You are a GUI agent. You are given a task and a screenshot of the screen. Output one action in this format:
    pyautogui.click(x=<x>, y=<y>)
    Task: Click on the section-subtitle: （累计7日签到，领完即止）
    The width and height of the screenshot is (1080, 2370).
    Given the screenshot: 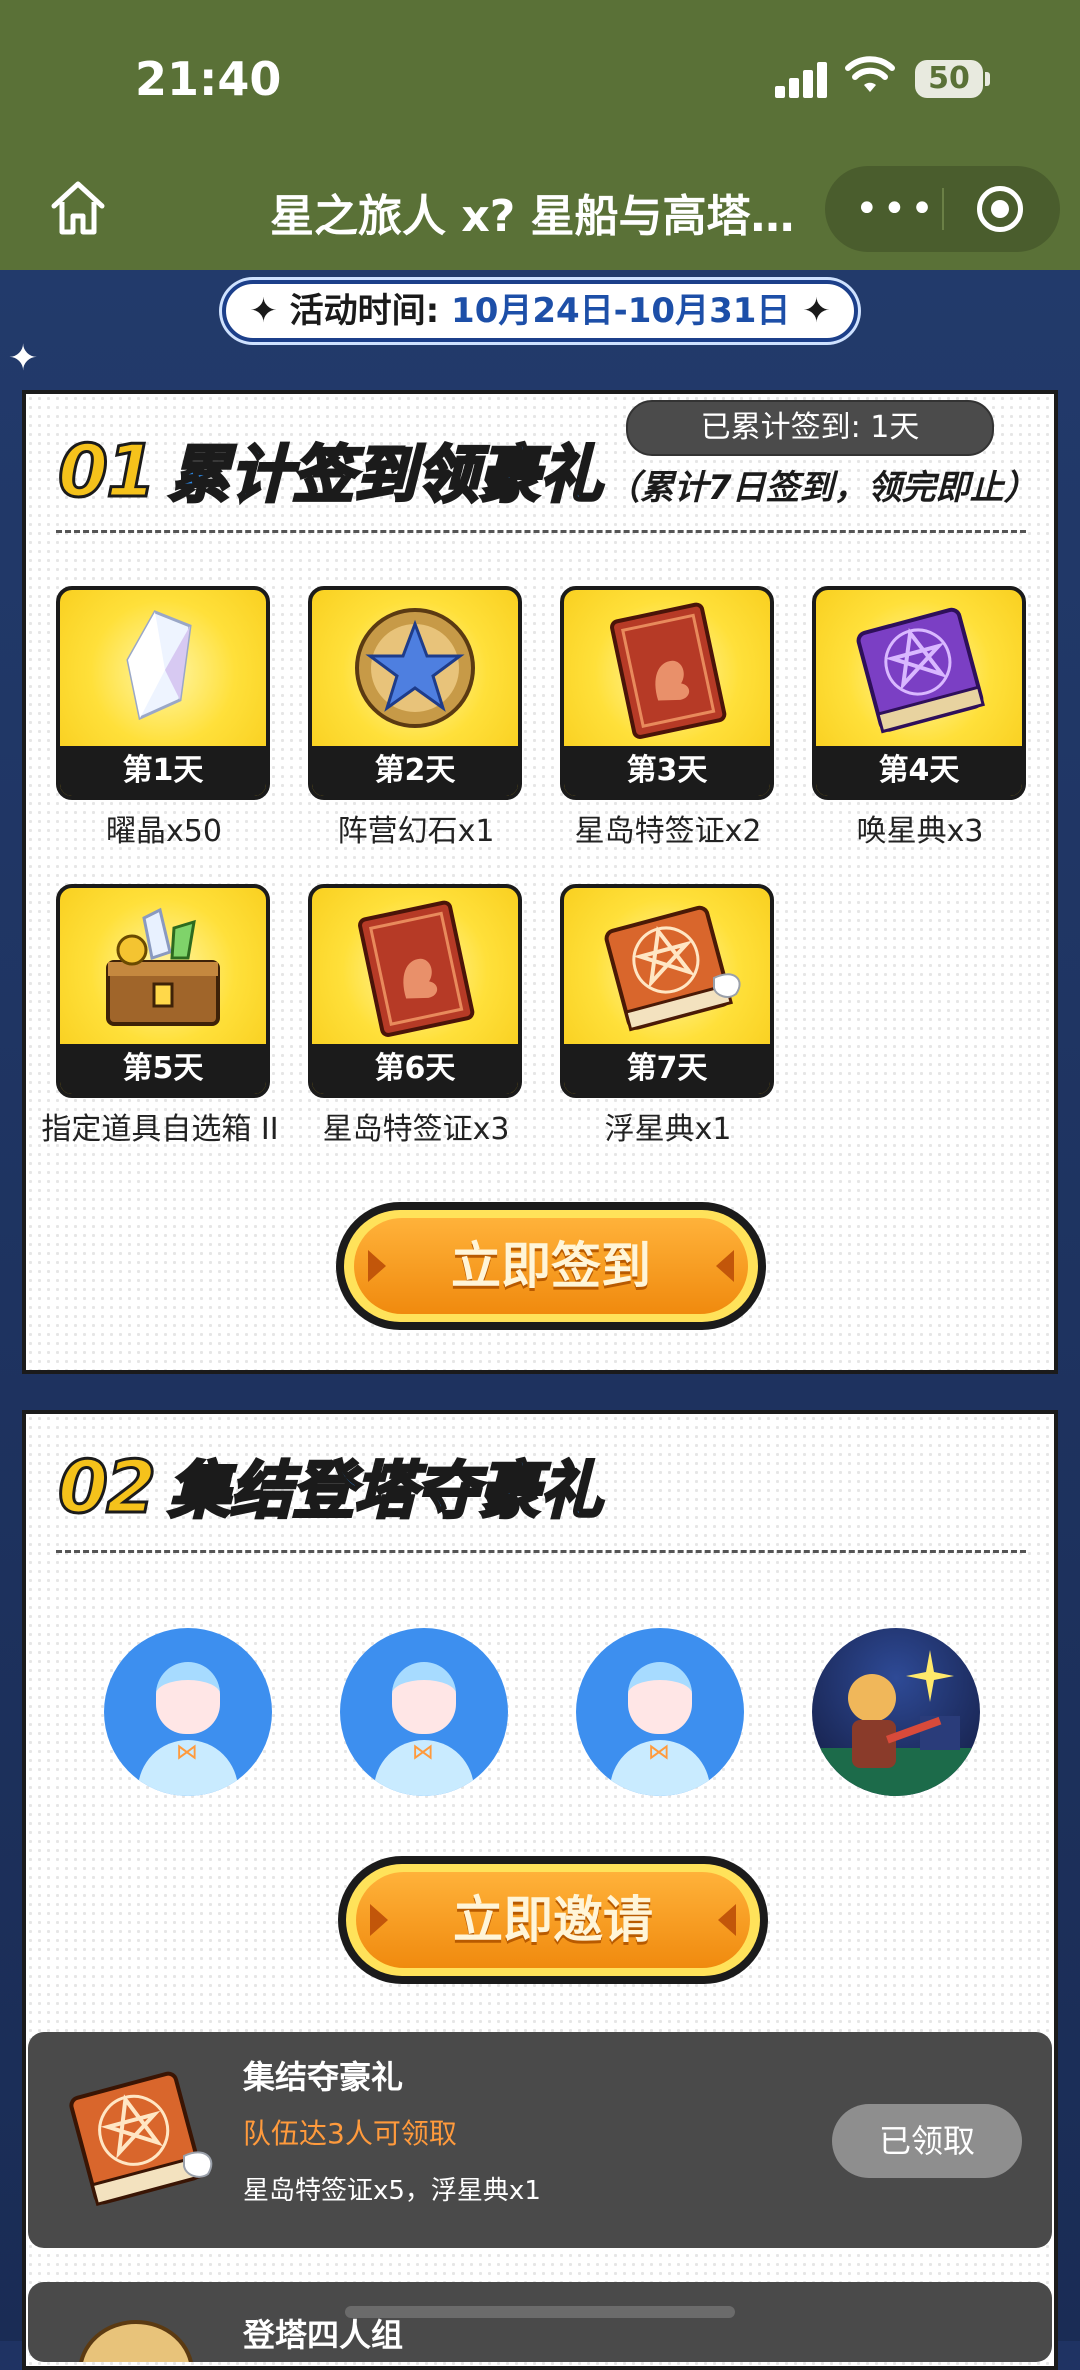 What is the action you would take?
    pyautogui.click(x=822, y=488)
    